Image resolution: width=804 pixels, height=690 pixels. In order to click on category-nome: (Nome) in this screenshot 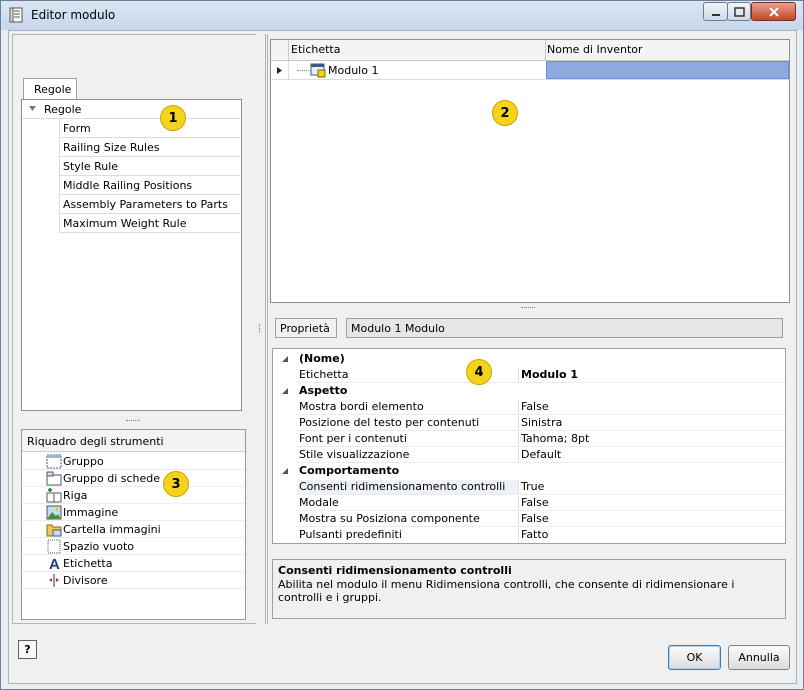, I will do `click(529, 359)`.